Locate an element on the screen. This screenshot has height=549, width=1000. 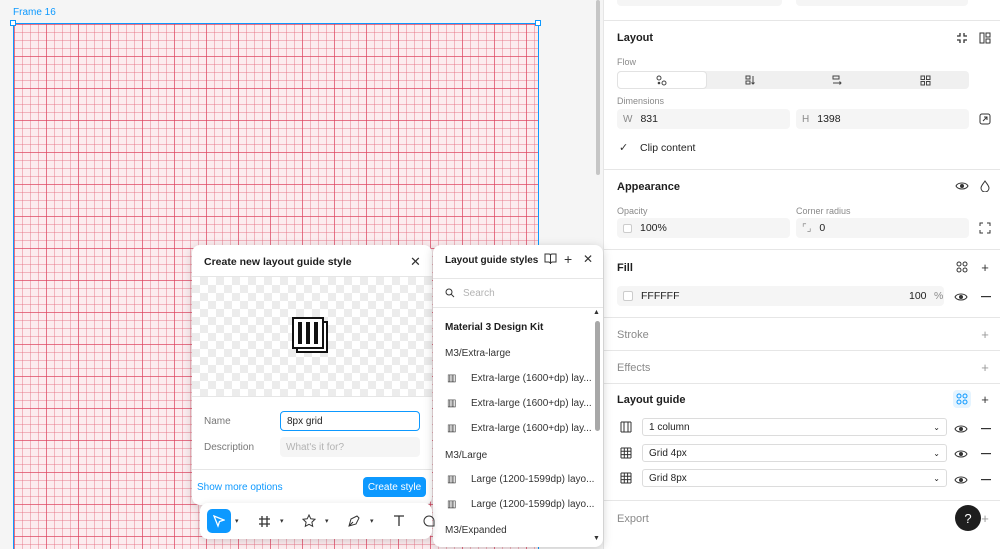
flow-selector is located at coordinates (793, 80).